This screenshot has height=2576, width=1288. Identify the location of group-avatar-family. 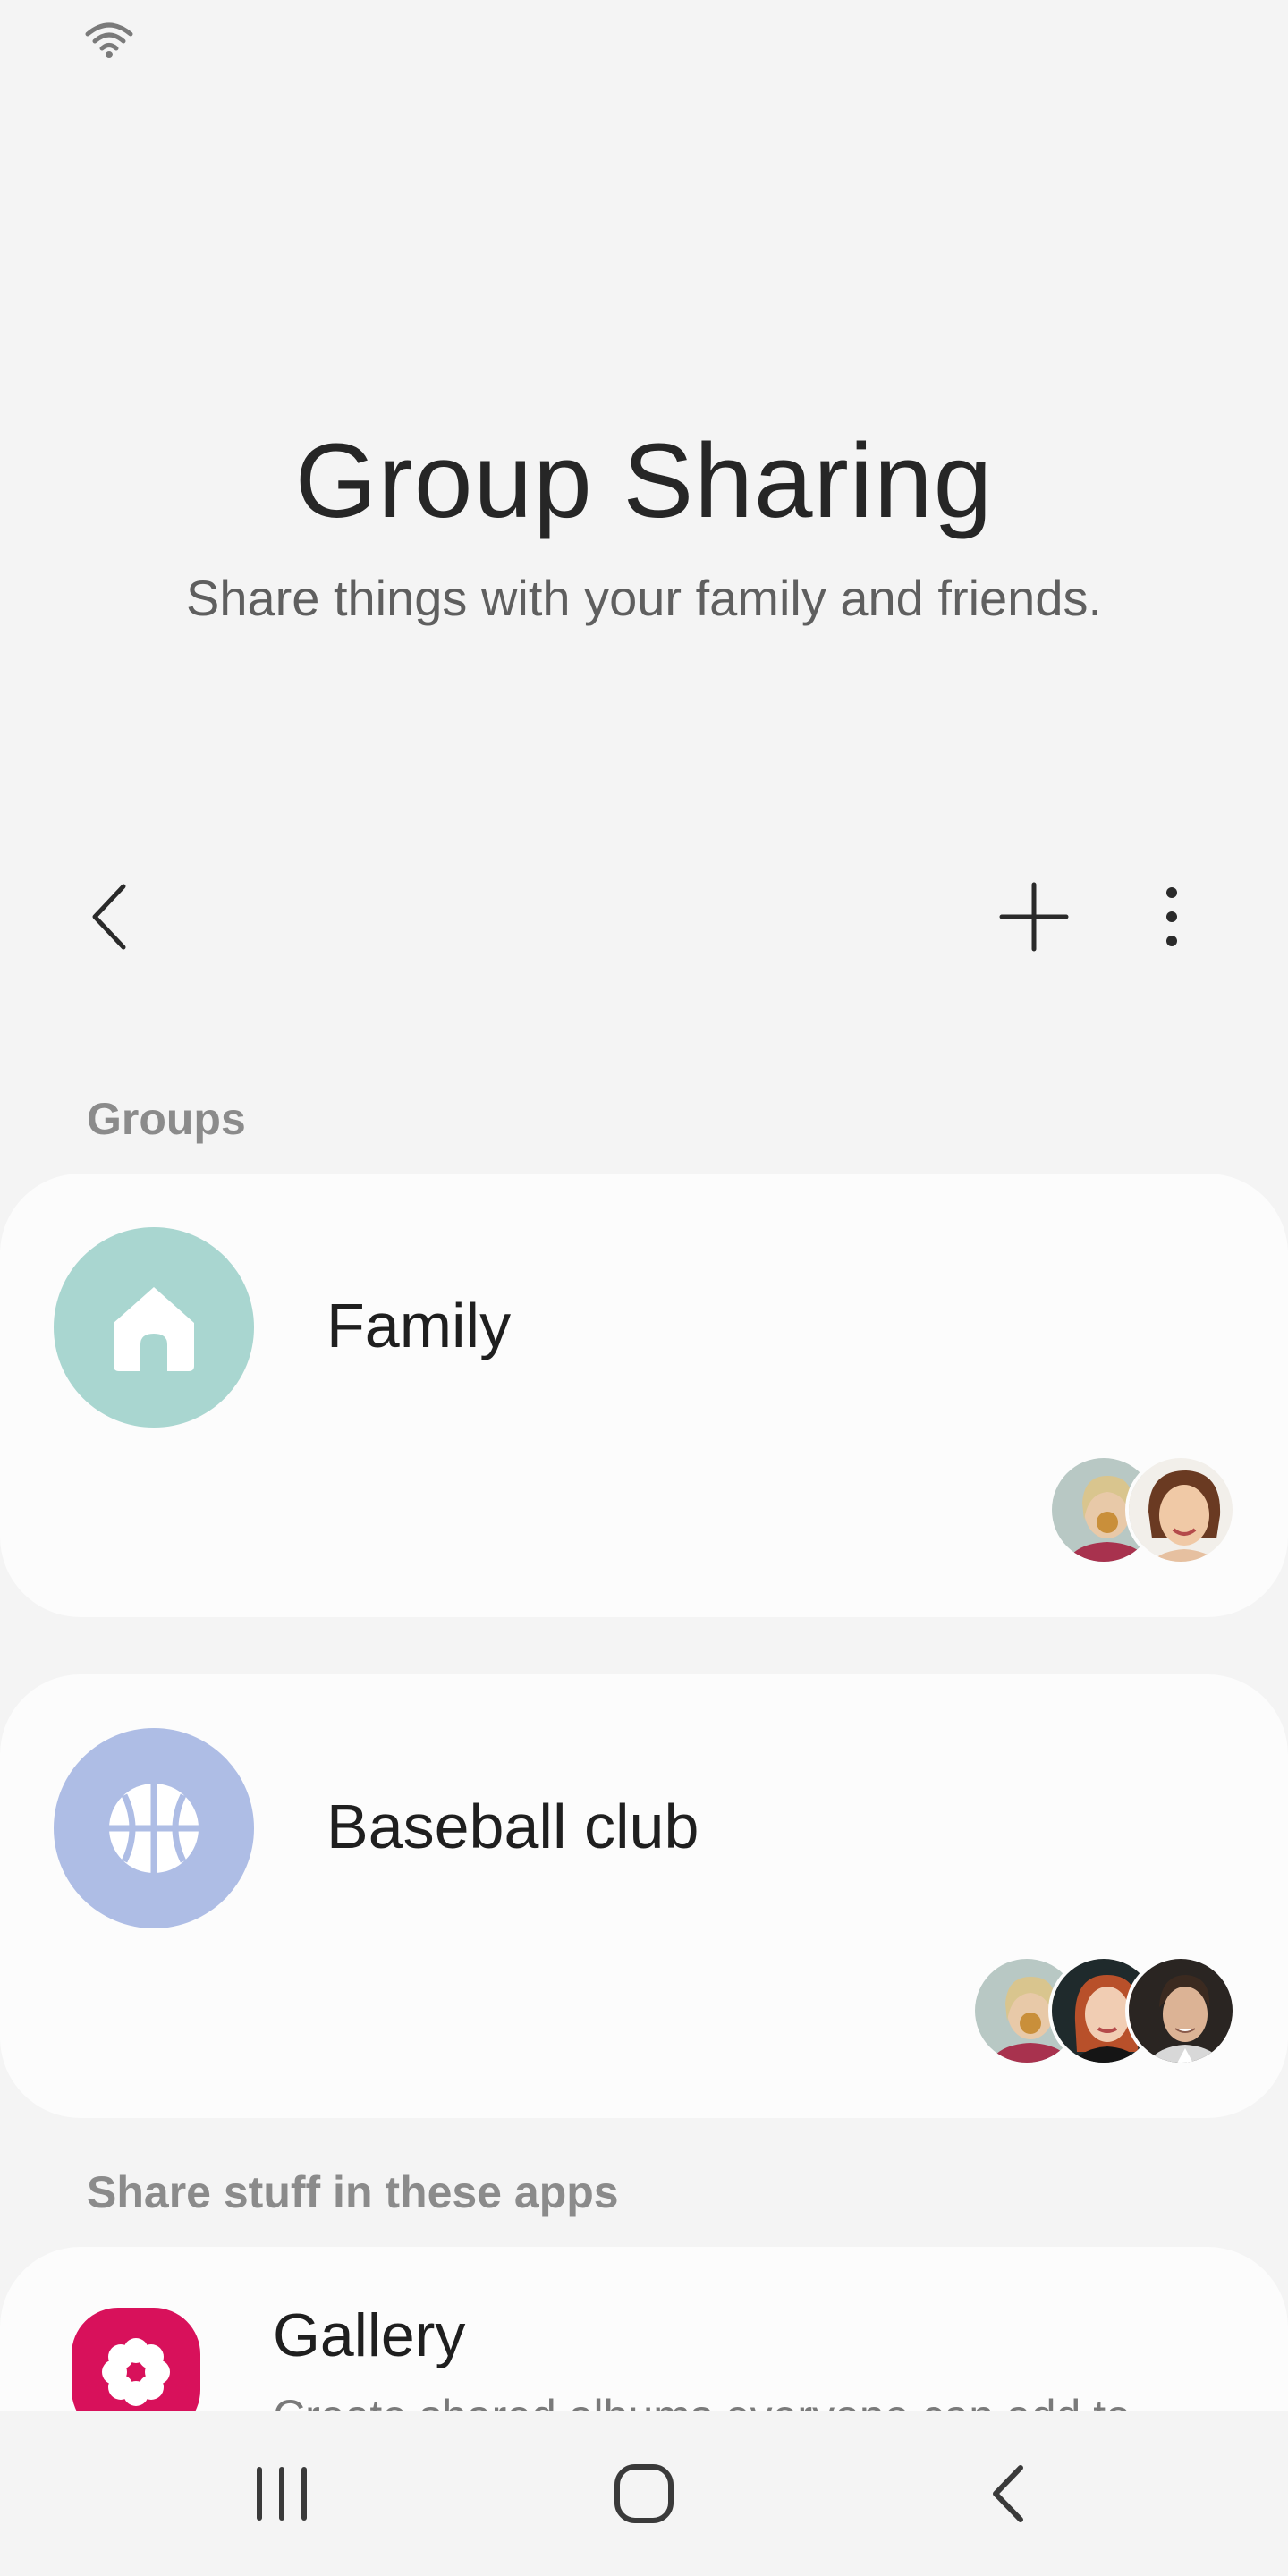
(154, 1327).